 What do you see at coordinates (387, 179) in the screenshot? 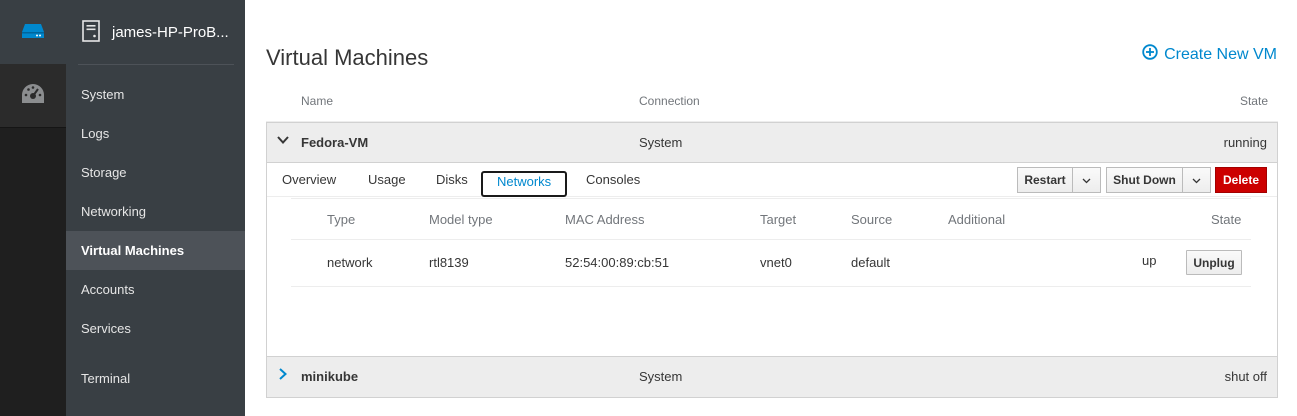
I see `tab-usage: Usage` at bounding box center [387, 179].